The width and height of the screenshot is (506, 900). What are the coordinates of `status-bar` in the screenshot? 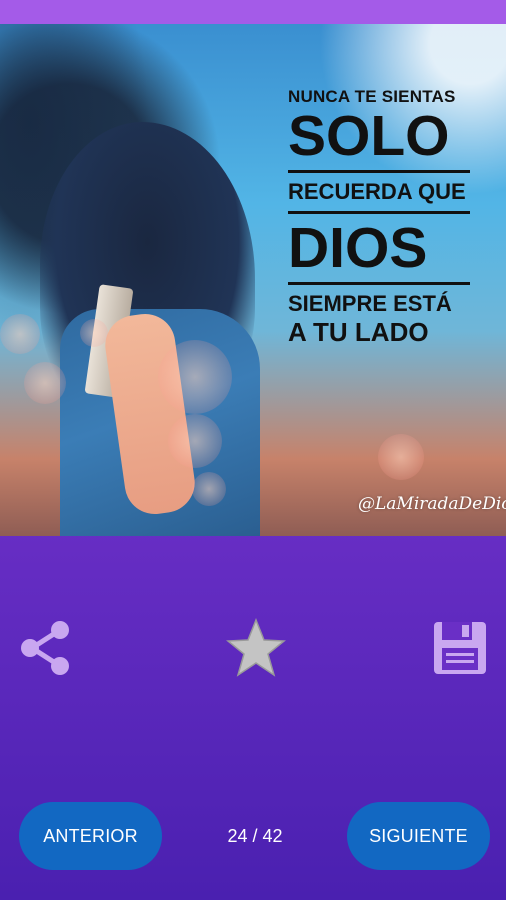 It's located at (253, 12).